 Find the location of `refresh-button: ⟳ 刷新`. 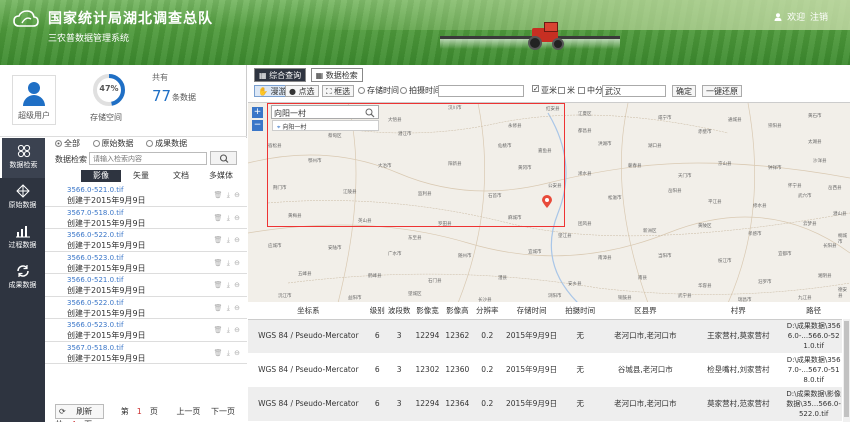

refresh-button: ⟳ 刷新 is located at coordinates (80, 411).